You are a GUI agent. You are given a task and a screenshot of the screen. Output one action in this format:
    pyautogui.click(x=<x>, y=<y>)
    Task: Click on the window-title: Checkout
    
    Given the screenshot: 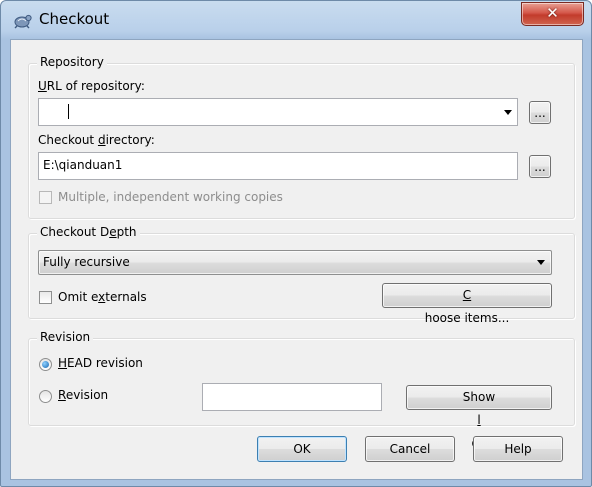 What is the action you would take?
    pyautogui.click(x=74, y=19)
    